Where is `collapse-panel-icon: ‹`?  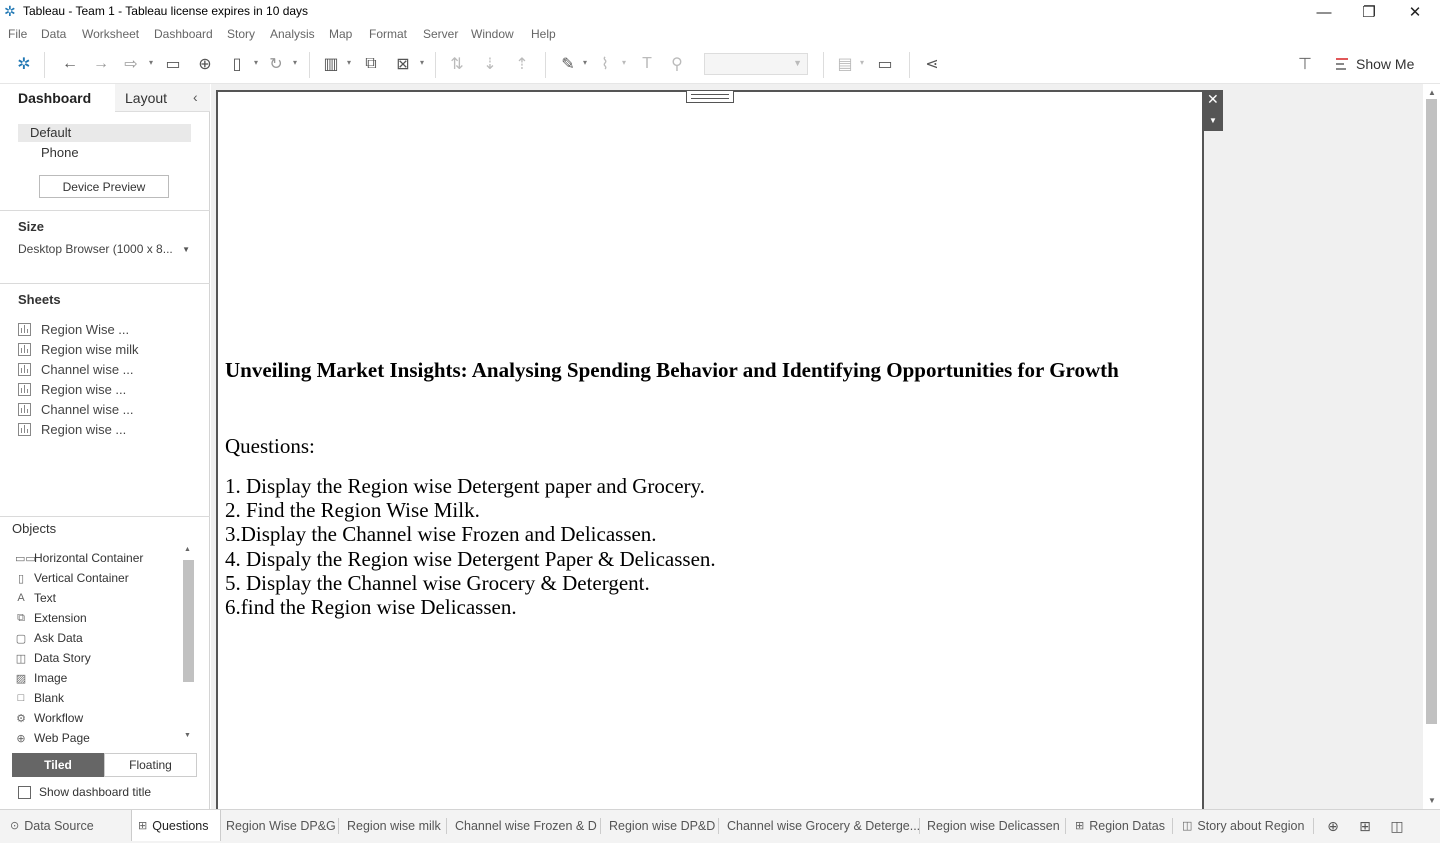 collapse-panel-icon: ‹ is located at coordinates (195, 97).